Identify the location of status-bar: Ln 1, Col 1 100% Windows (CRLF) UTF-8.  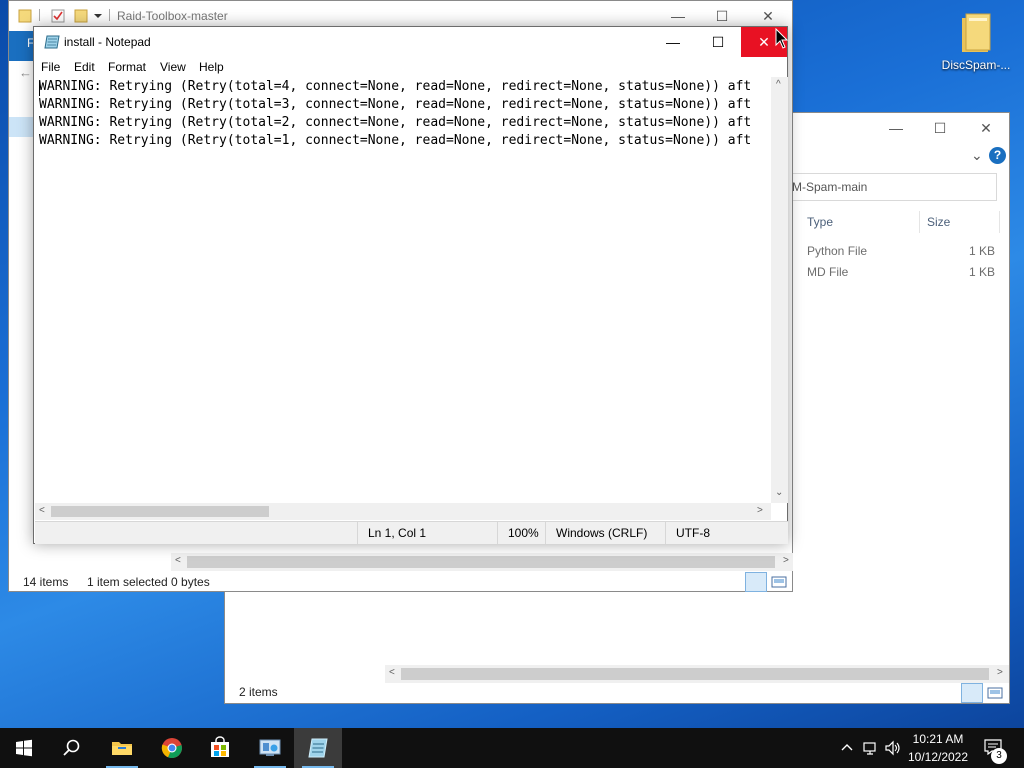
(411, 532).